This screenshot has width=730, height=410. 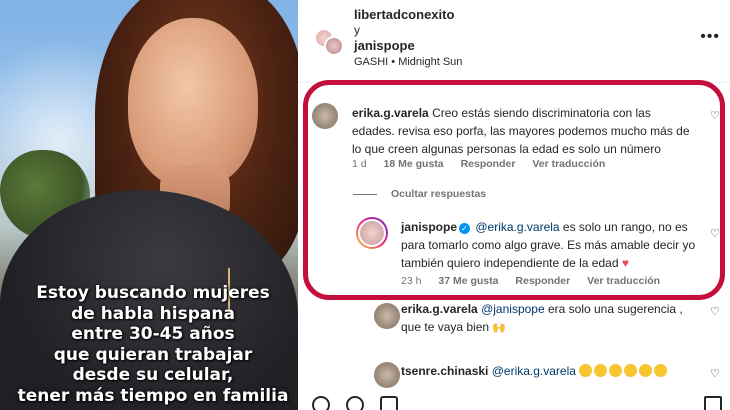 I want to click on hands-emoji-icon: 🙌, so click(x=499, y=328).